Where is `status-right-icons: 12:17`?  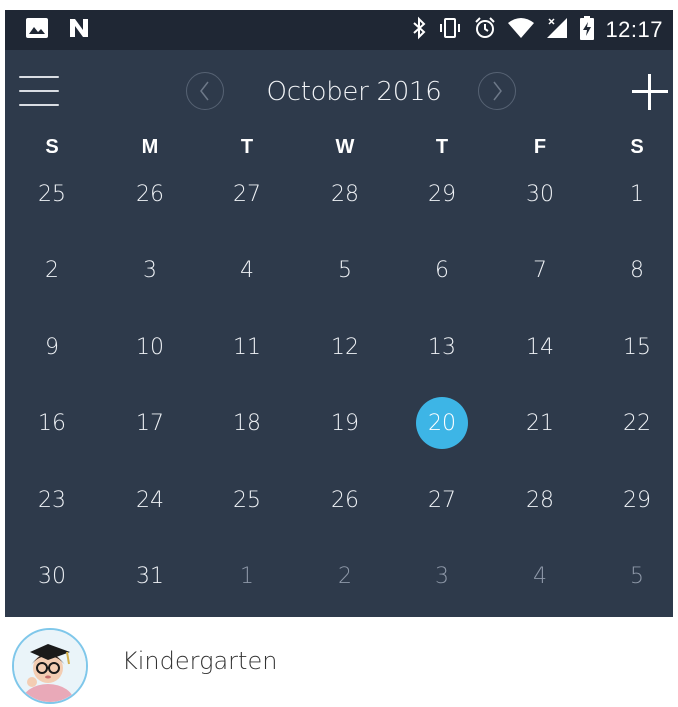 status-right-icons: 12:17 is located at coordinates (537, 30).